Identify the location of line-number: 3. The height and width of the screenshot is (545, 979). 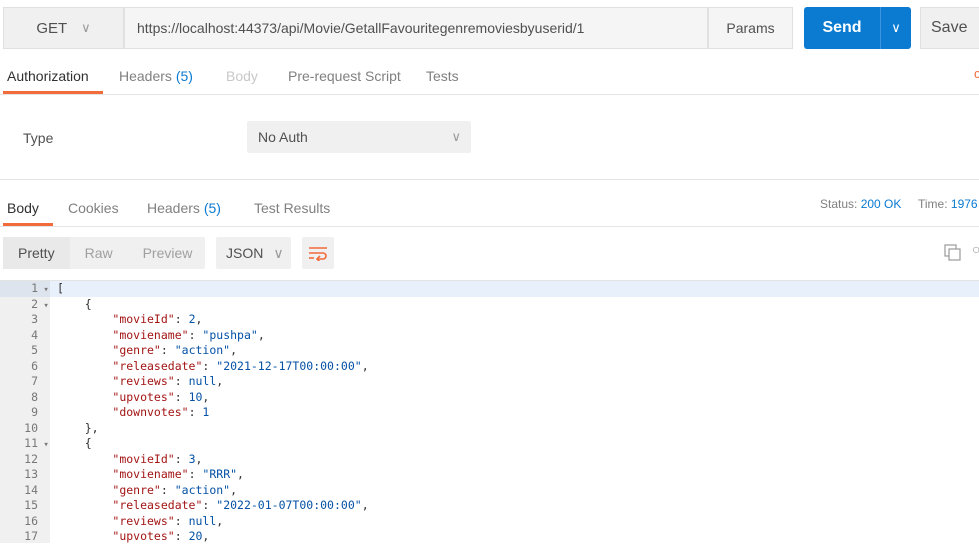
(34, 319).